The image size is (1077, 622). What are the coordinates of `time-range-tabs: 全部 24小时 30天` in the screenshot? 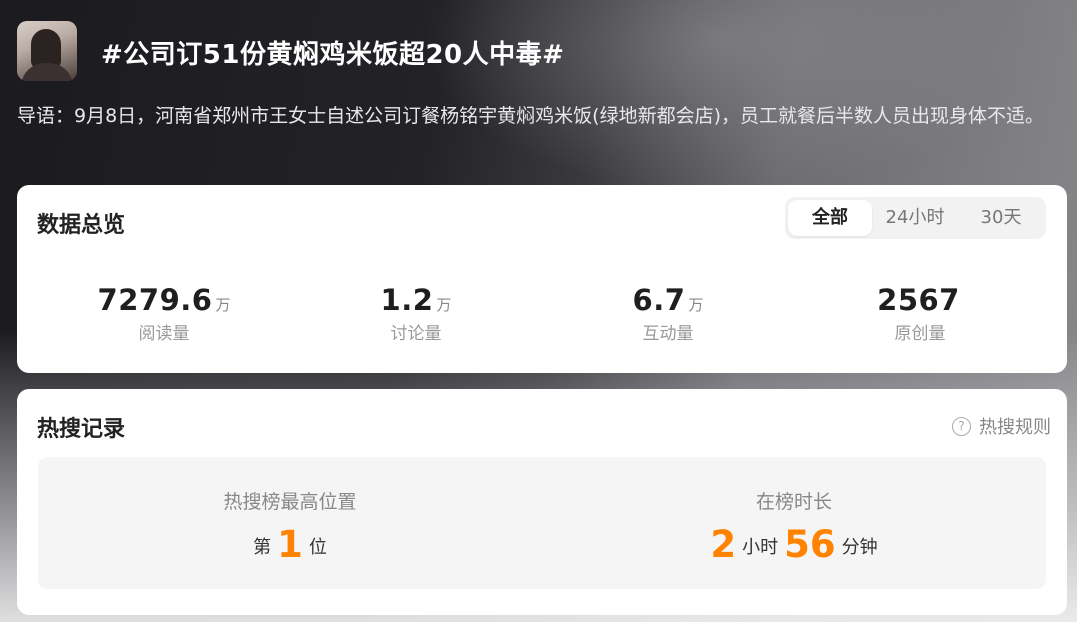 It's located at (915, 218).